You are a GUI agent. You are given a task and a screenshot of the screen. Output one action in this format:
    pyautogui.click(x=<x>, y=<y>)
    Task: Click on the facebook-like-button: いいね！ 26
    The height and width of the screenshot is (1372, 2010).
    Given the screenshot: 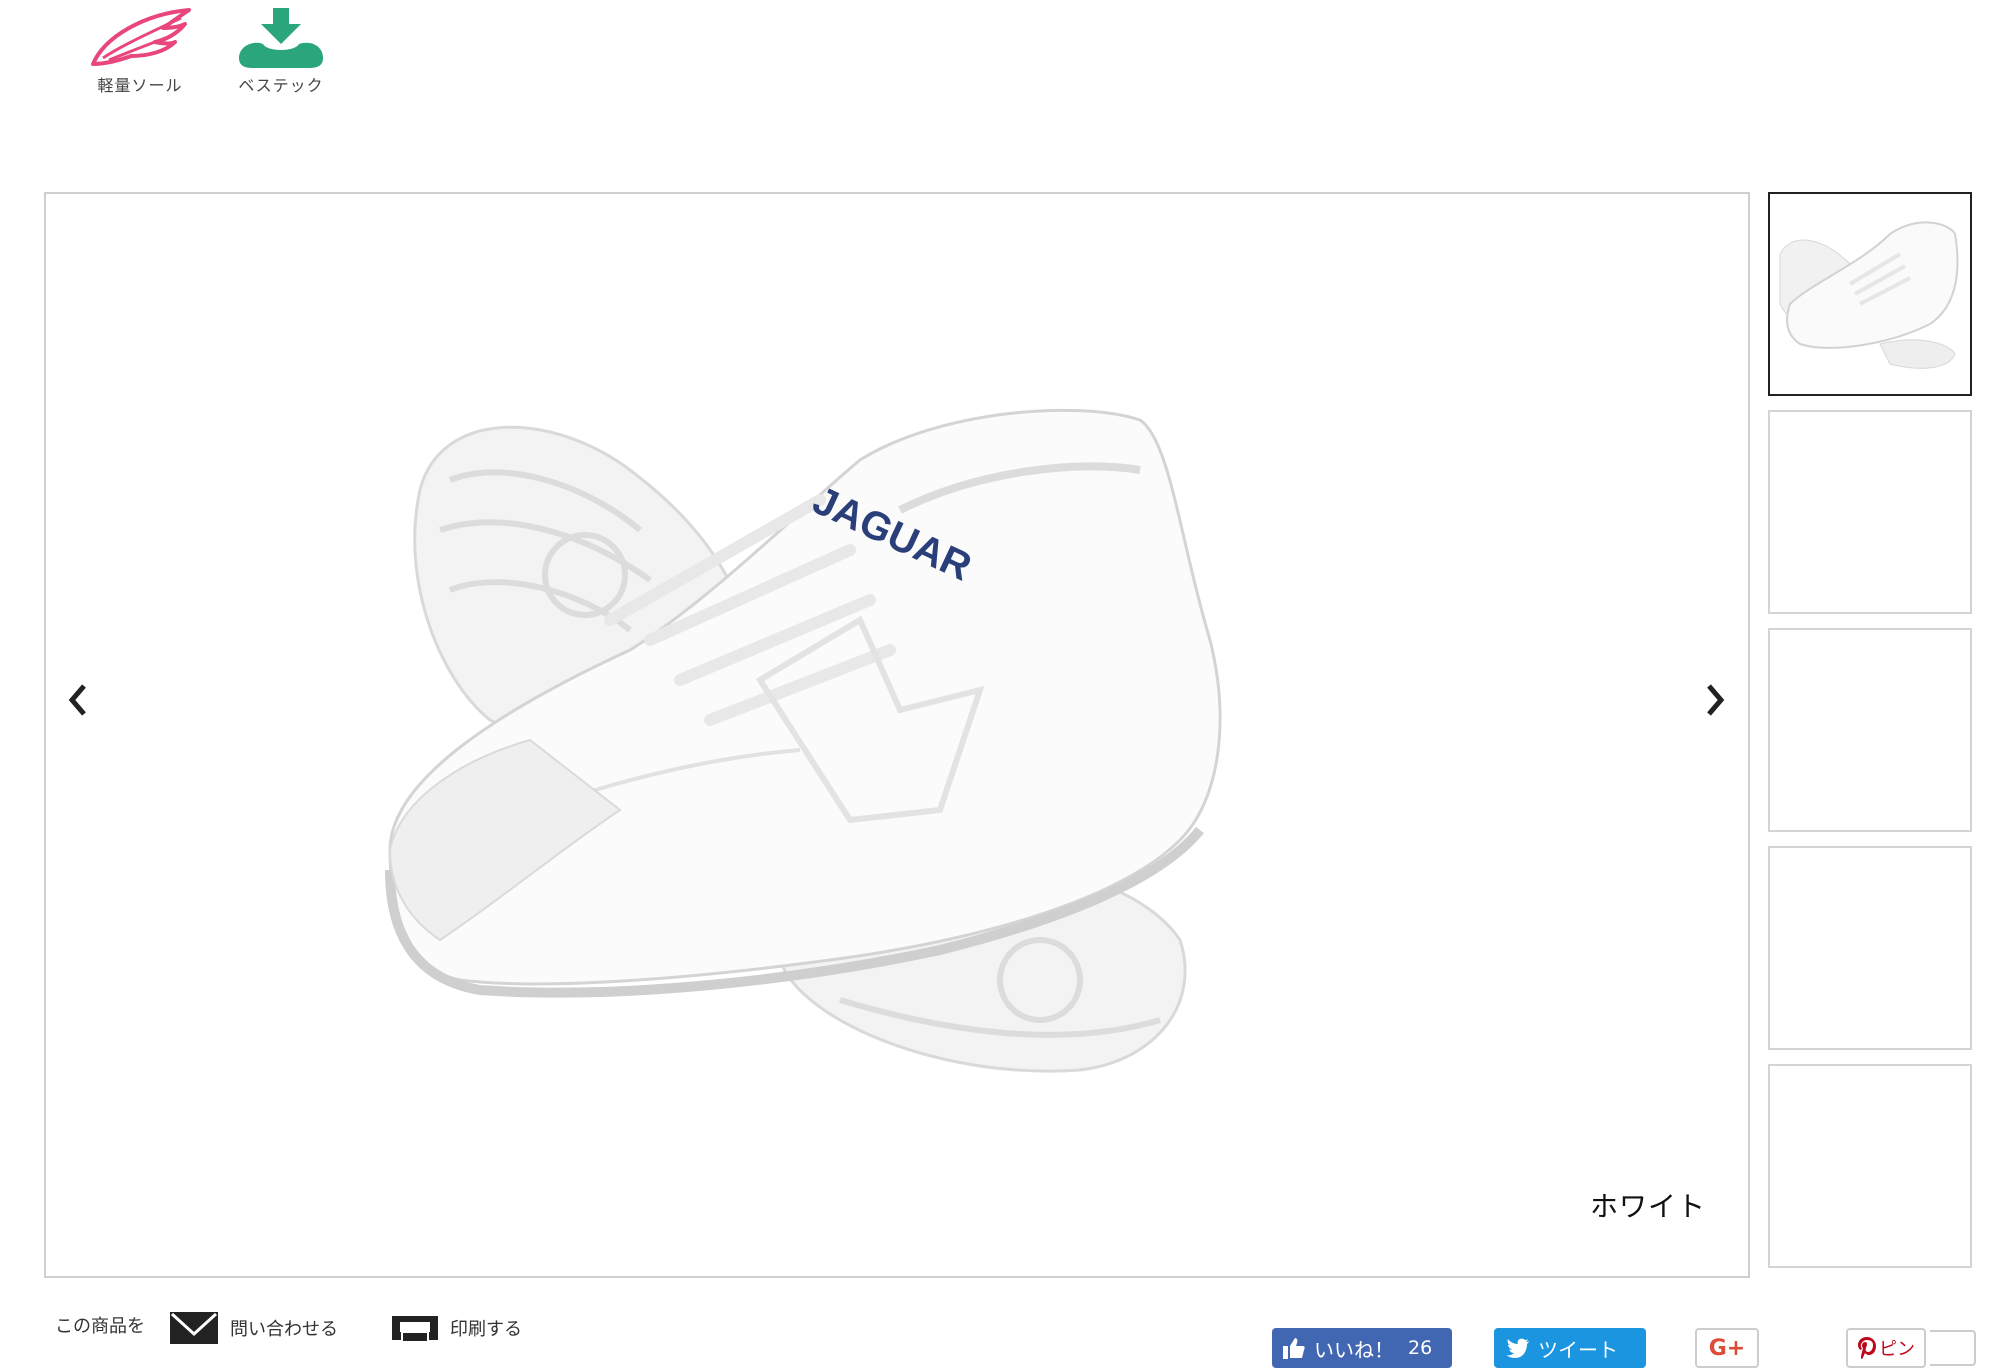 What is the action you would take?
    pyautogui.click(x=1362, y=1348)
    